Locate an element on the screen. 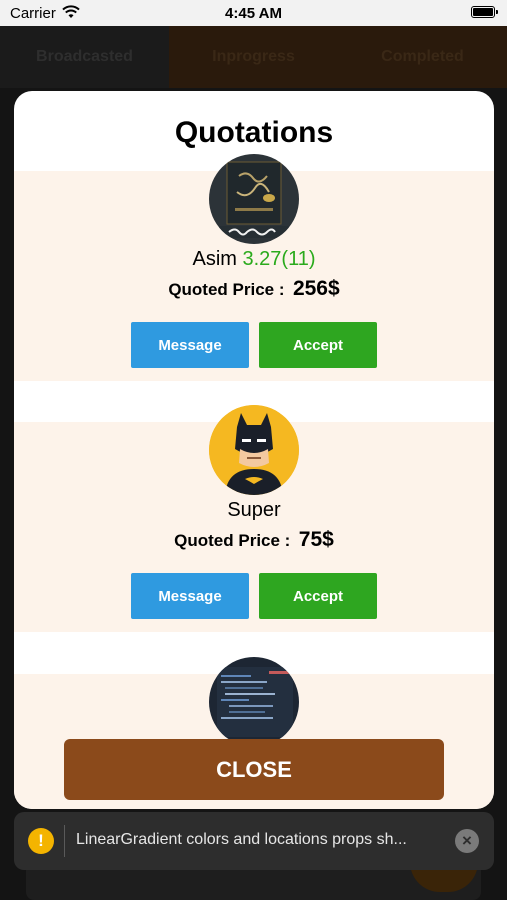  modal-title: Quotations is located at coordinates (254, 132).